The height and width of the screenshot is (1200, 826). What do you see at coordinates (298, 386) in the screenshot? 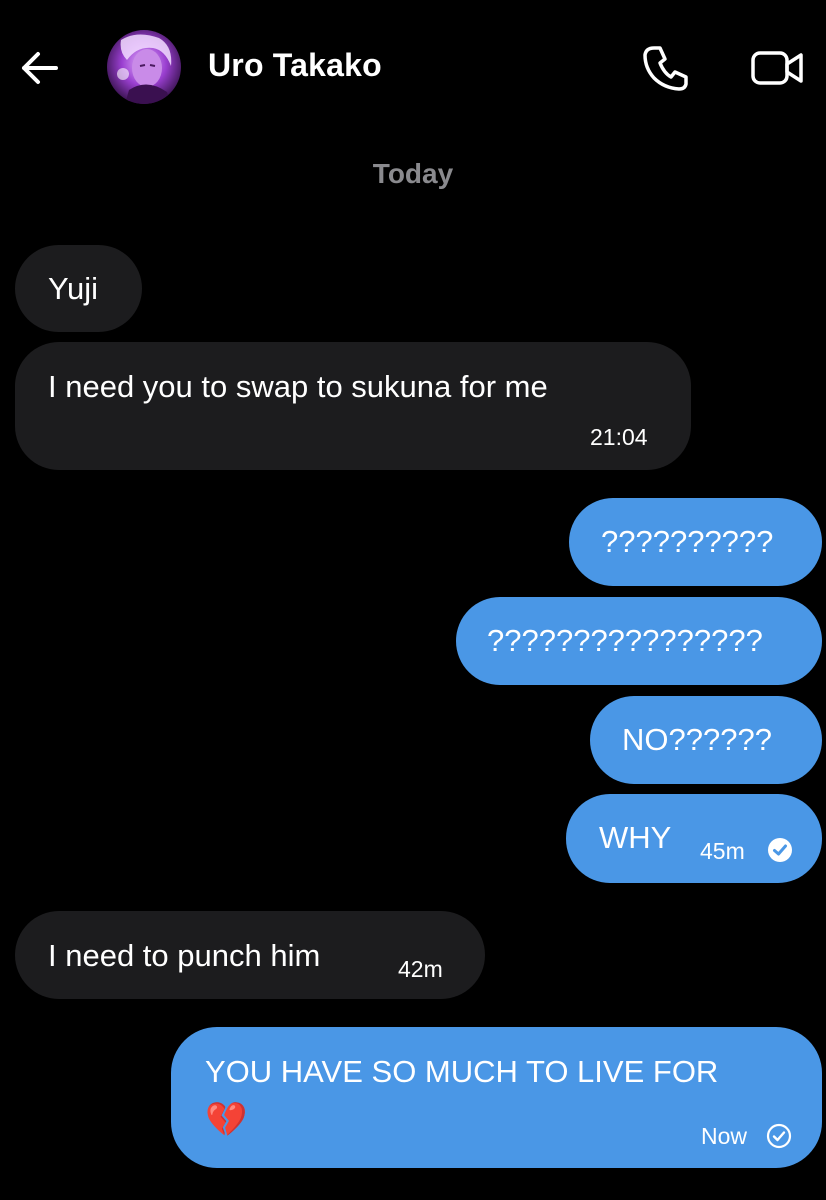
I see `message-text: I need you to swap to sukuna for me` at bounding box center [298, 386].